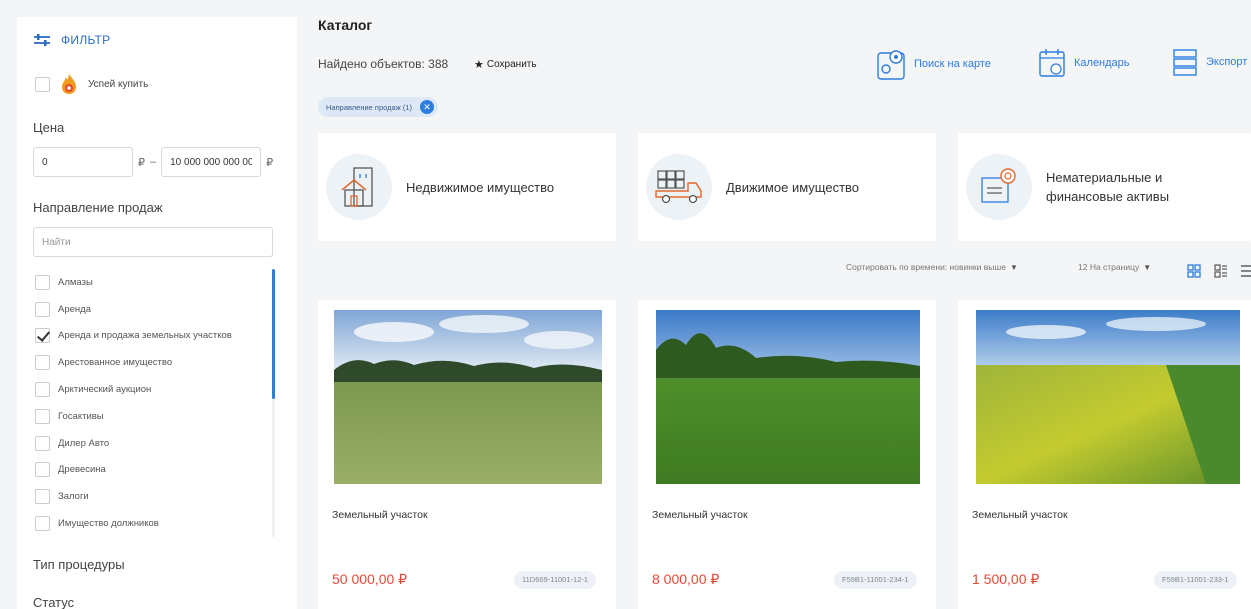  What do you see at coordinates (952, 64) in the screenshot?
I see `map-search-label: Поиск на карте` at bounding box center [952, 64].